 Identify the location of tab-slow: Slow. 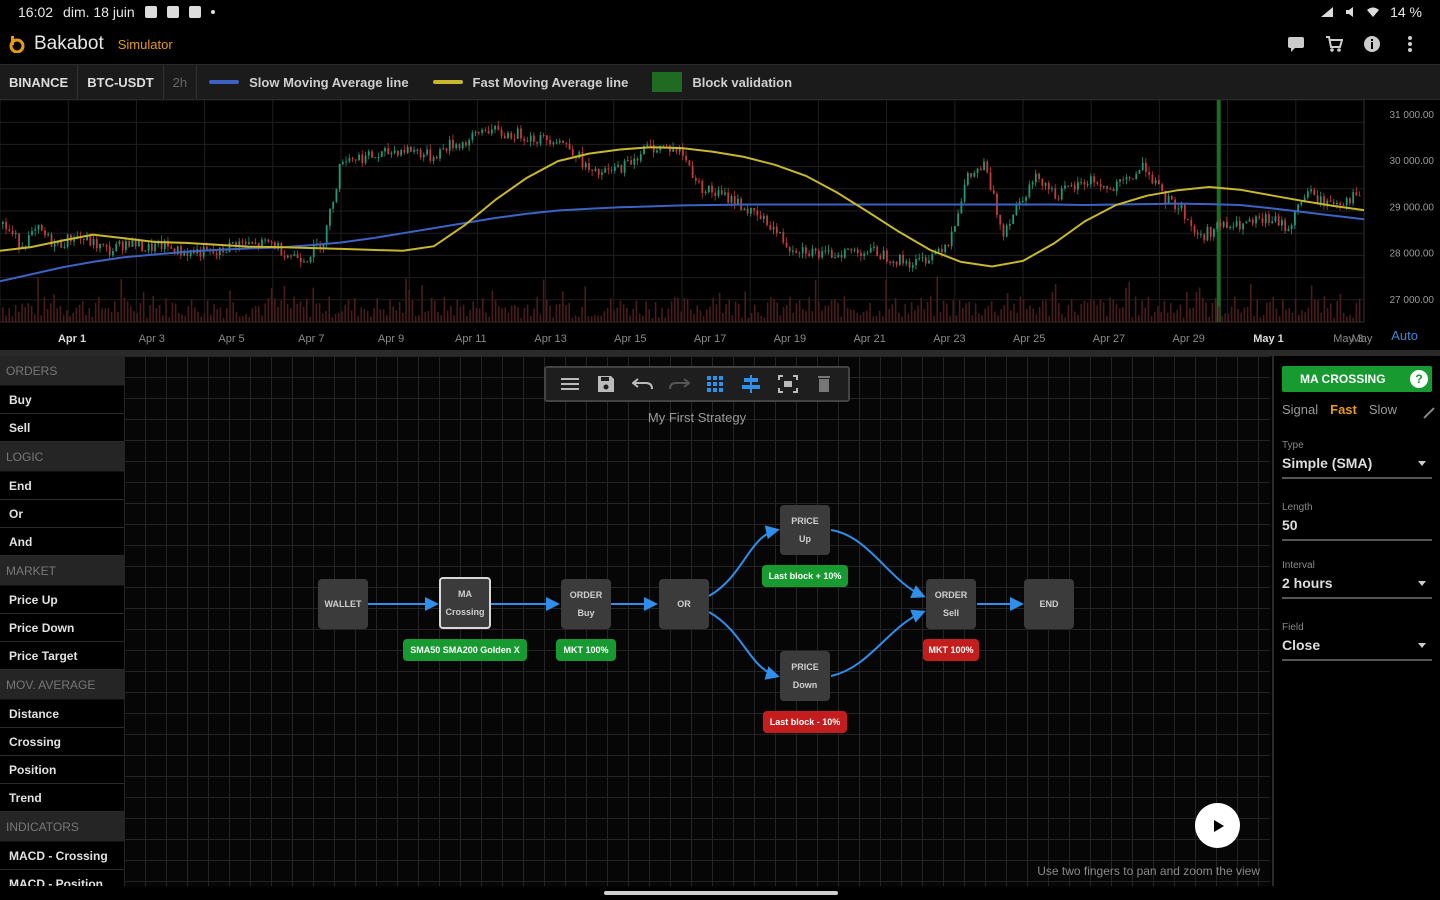
(1383, 409).